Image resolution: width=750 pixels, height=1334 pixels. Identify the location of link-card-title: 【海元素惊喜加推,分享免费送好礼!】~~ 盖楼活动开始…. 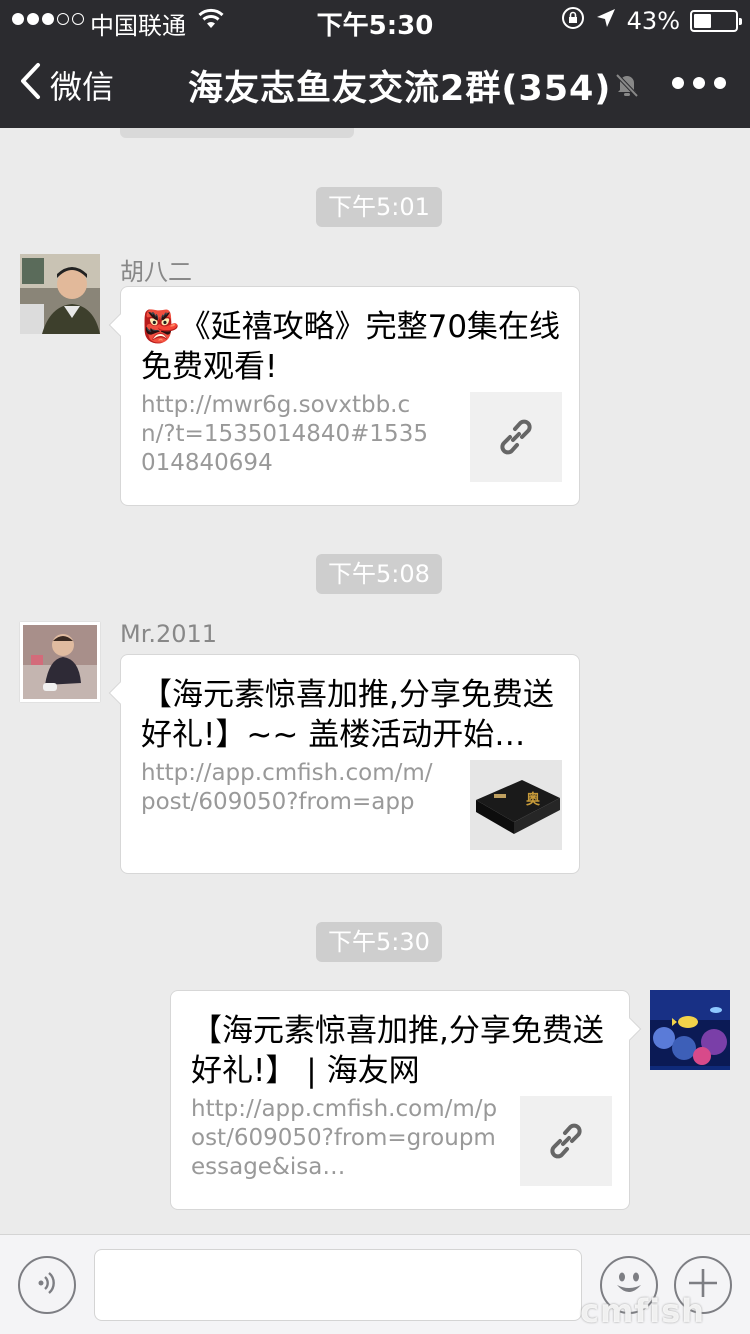
(347, 715).